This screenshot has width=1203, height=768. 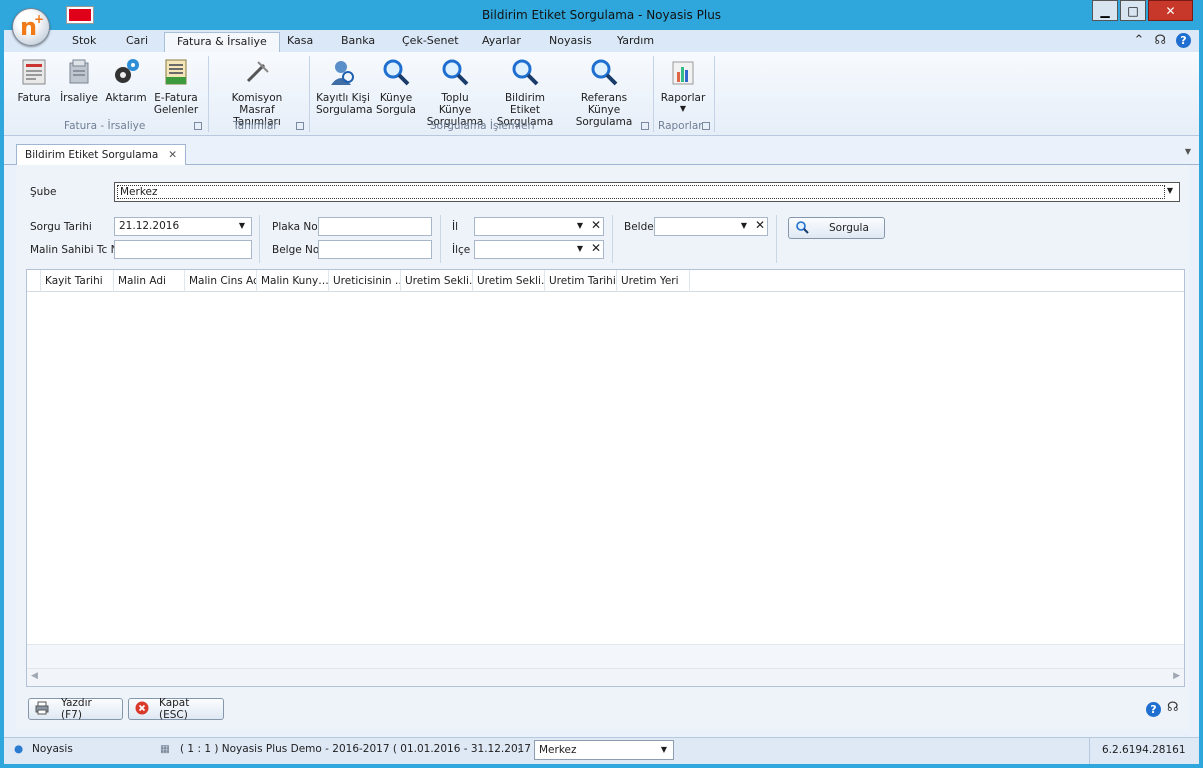 What do you see at coordinates (257, 92) in the screenshot?
I see `komisyon-masraf-button: Komisyon Masraf Tanımları` at bounding box center [257, 92].